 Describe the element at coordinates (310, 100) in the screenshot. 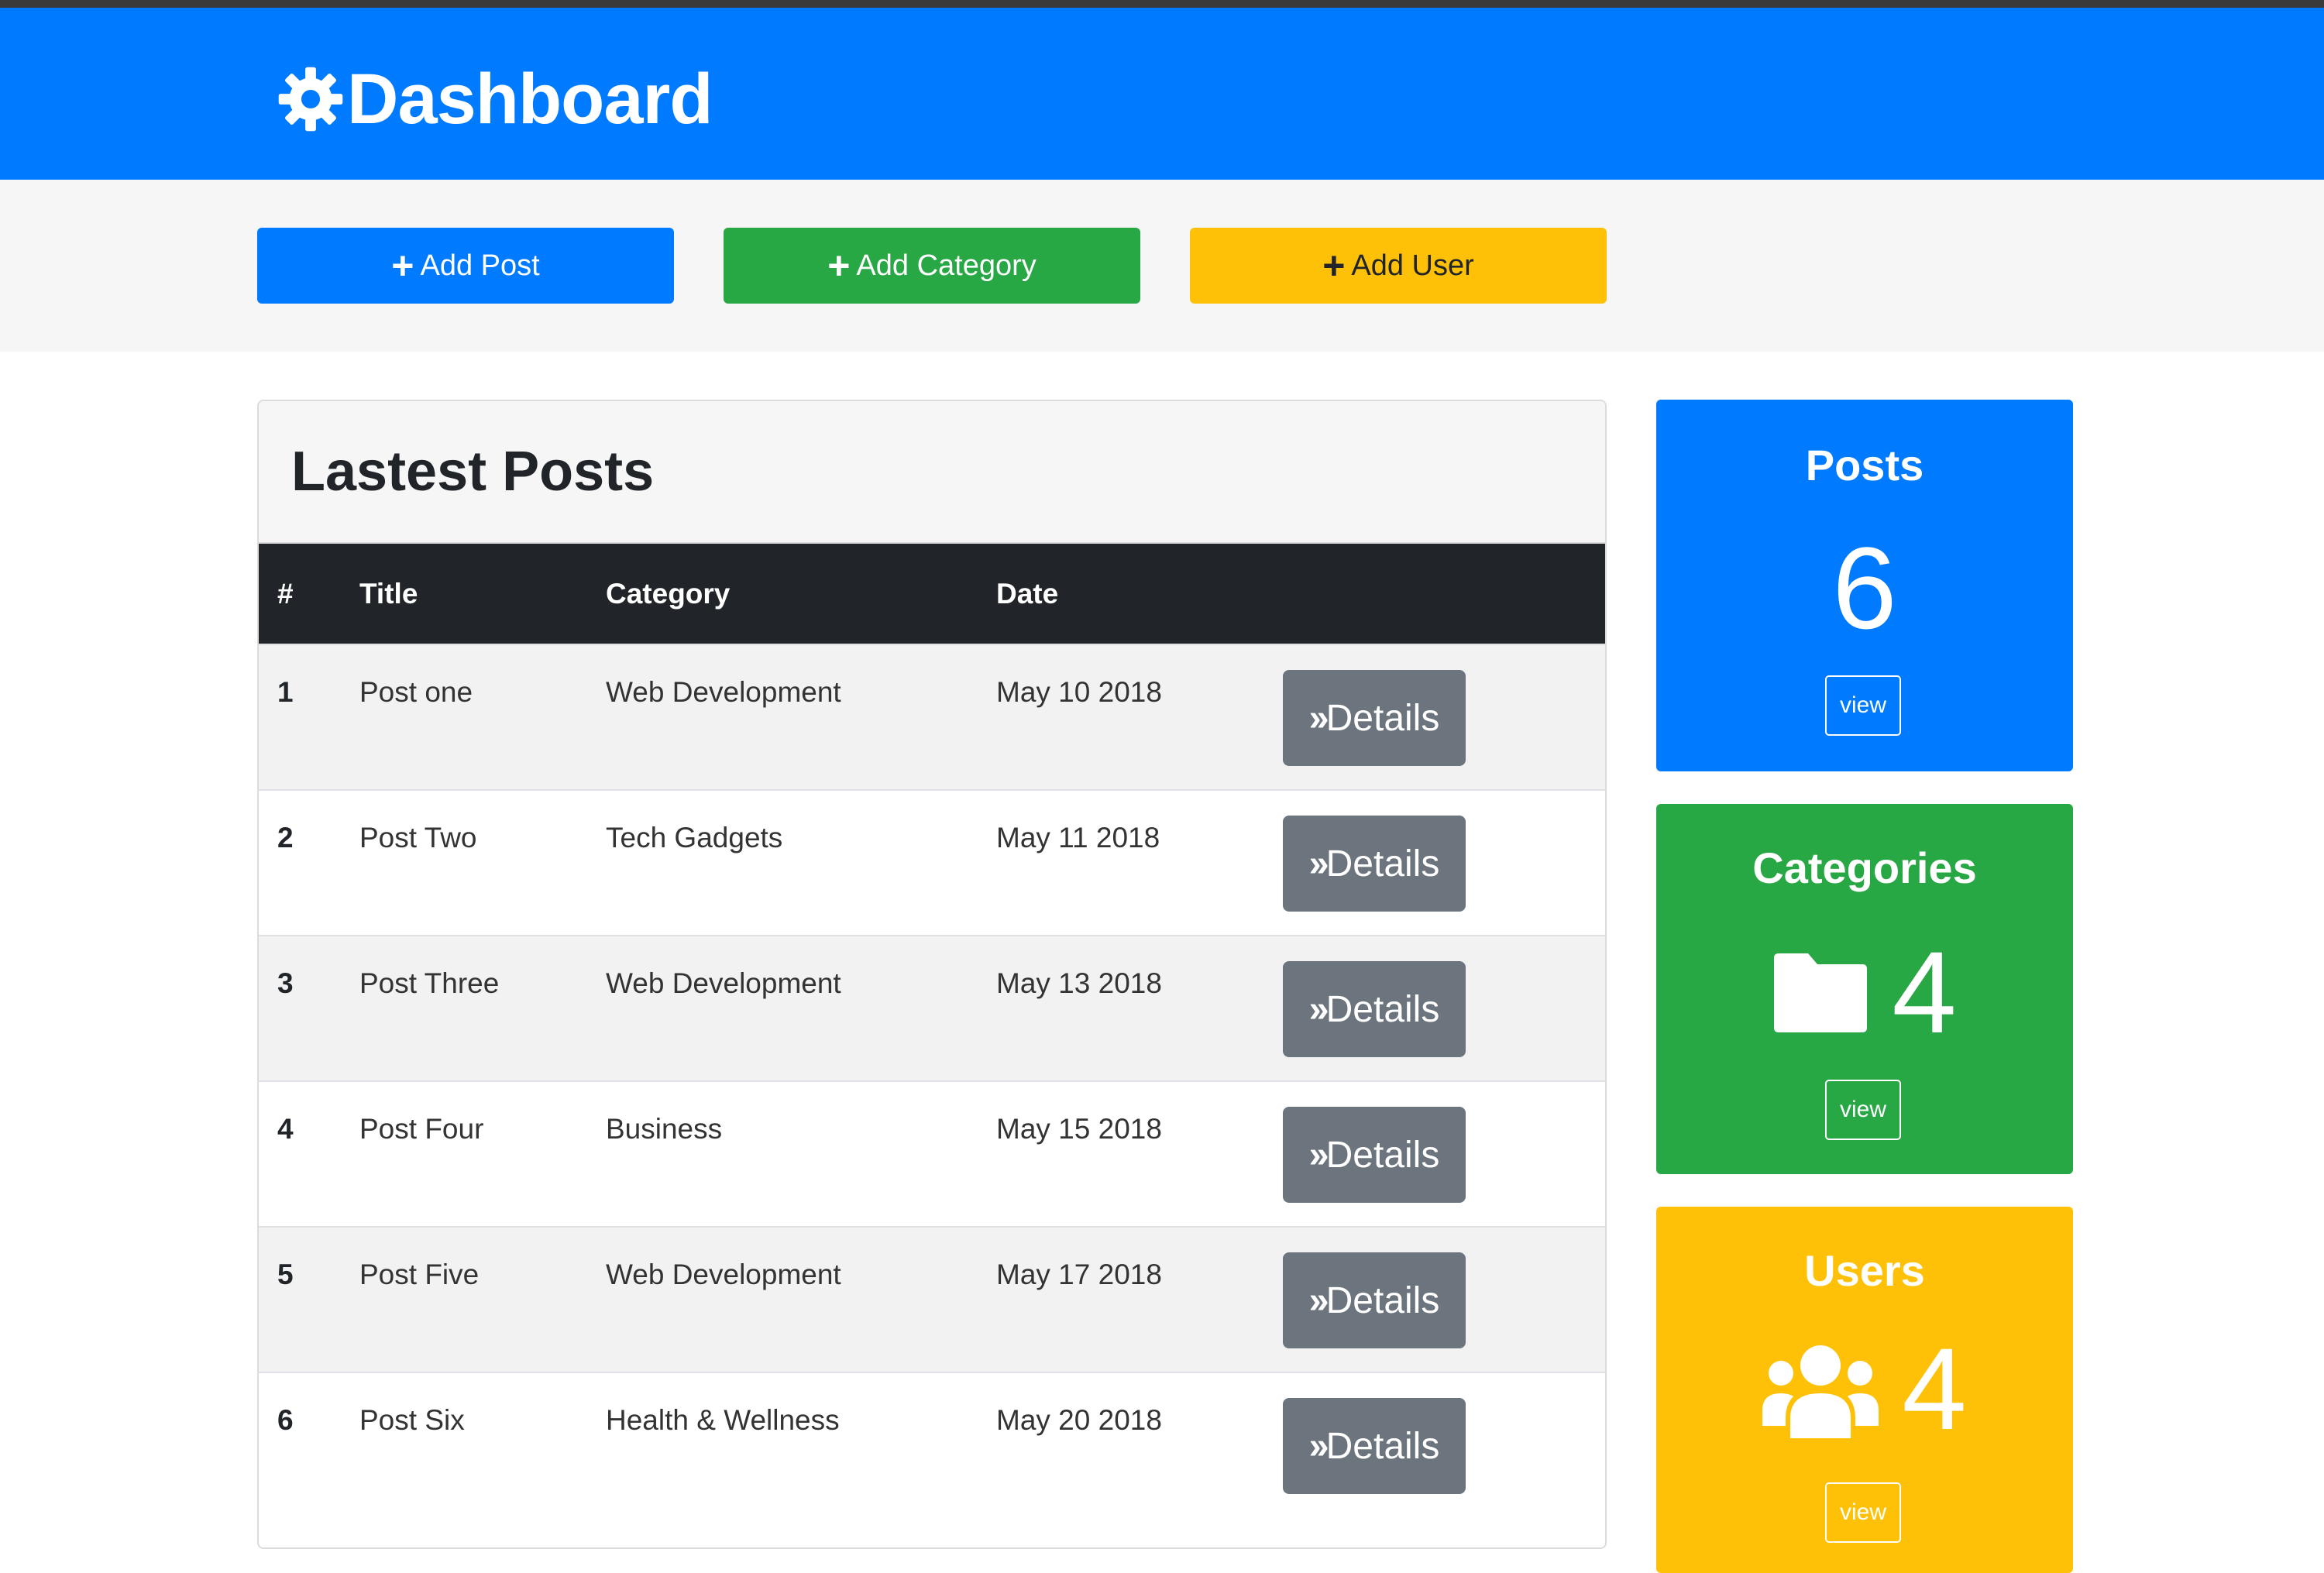

I see `gear-icon` at that location.